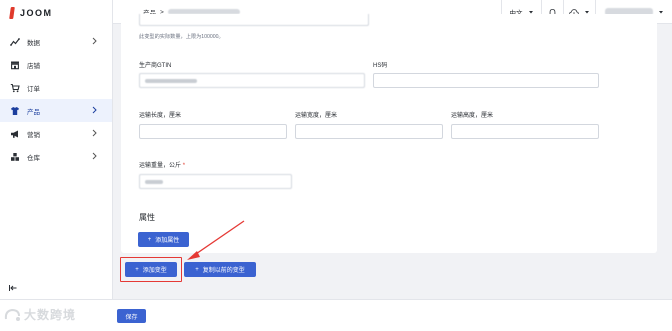  I want to click on sidebar-nav: 数据 店铺 订单 产品 营销 仓库, so click(56, 99).